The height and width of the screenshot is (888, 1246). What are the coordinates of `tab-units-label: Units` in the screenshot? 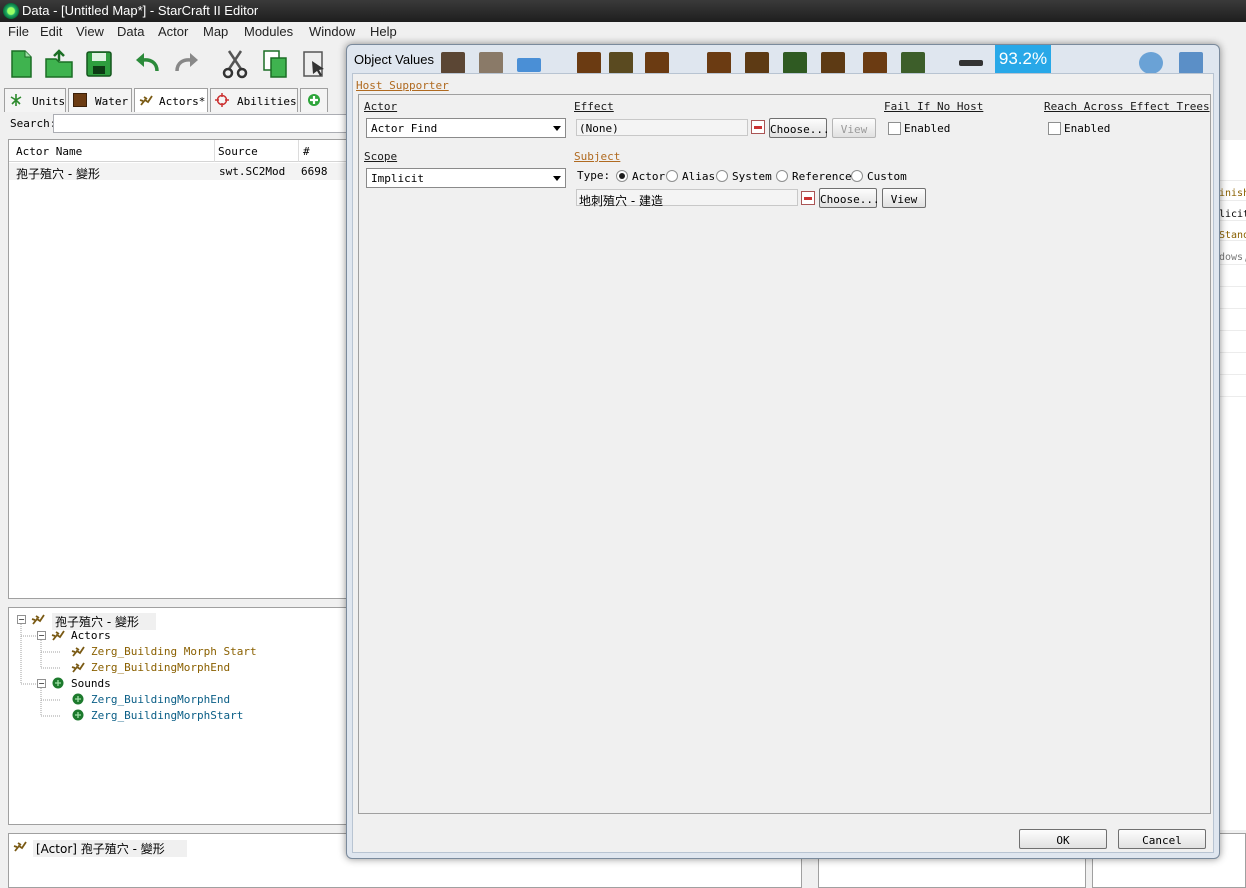 It's located at (49, 101).